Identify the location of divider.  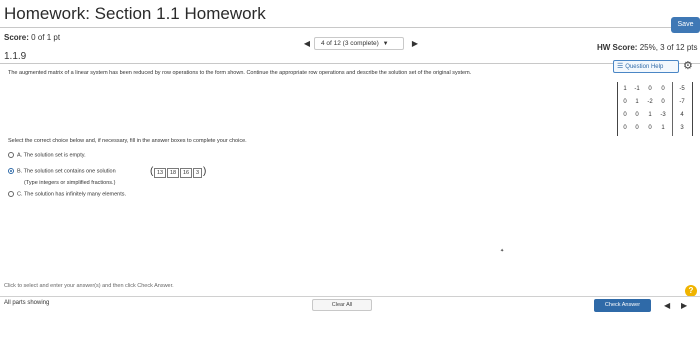
(350, 63).